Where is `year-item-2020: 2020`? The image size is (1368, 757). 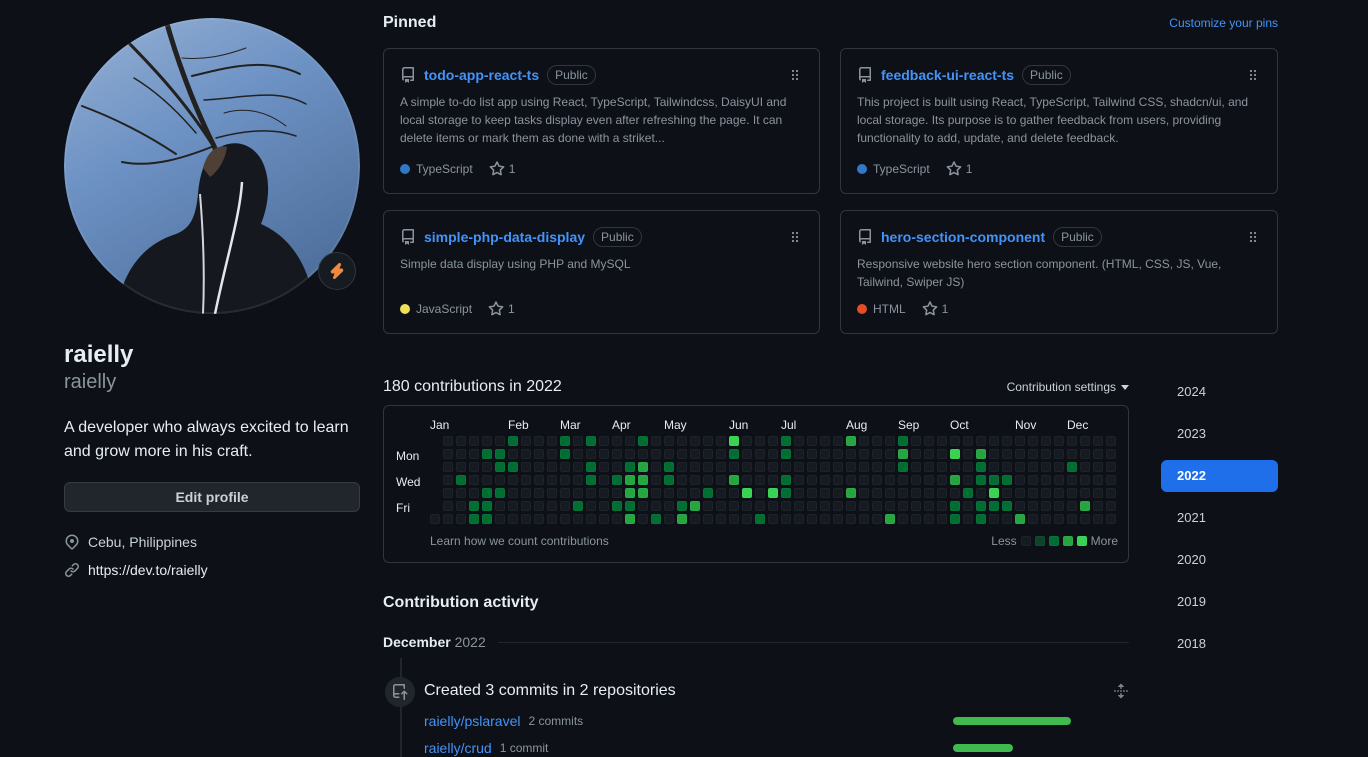 year-item-2020: 2020 is located at coordinates (1219, 560).